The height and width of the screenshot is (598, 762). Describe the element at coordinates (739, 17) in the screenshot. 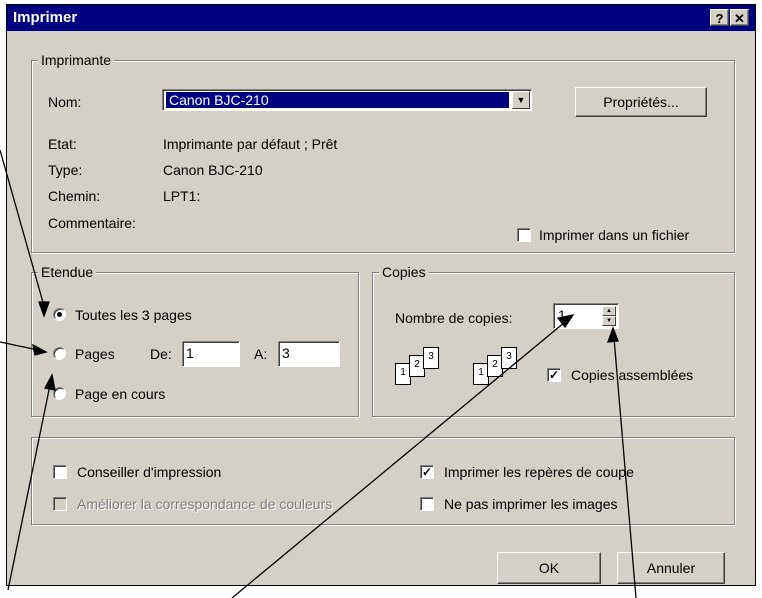

I see `close-button: ✕` at that location.